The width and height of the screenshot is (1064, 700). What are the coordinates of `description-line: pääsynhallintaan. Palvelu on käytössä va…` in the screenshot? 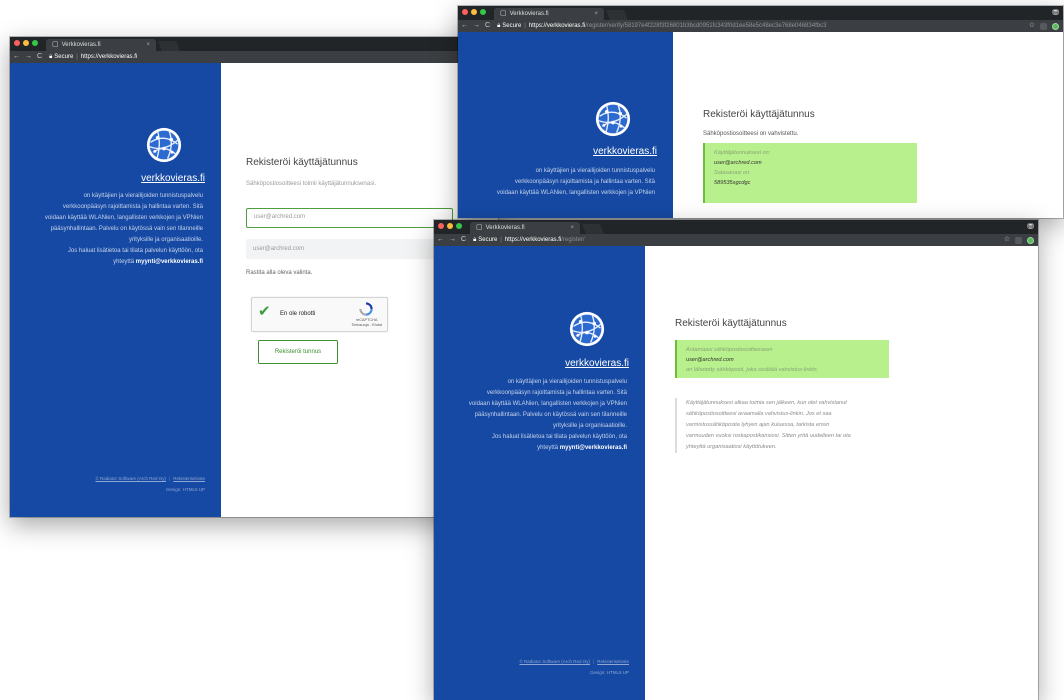 It's located at (550, 415).